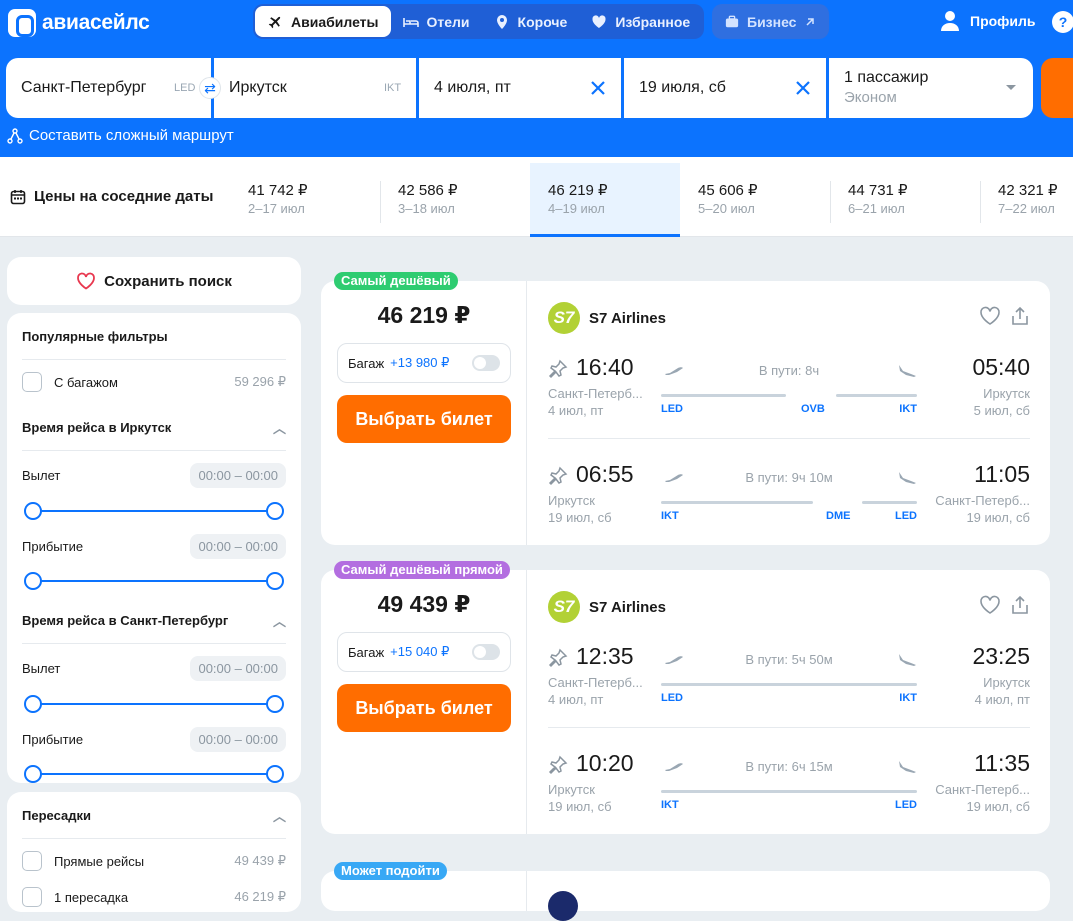 The height and width of the screenshot is (921, 1073). What do you see at coordinates (725, 88) in the screenshot?
I see `return-date-field: 19 июля, сб` at bounding box center [725, 88].